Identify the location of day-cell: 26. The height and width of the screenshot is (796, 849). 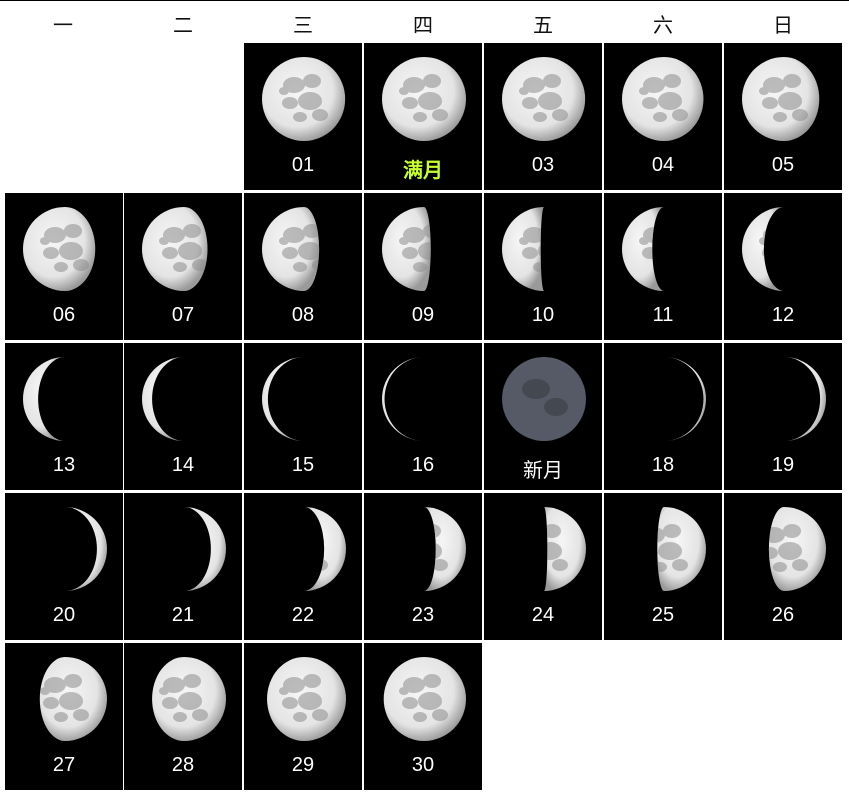
(783, 566).